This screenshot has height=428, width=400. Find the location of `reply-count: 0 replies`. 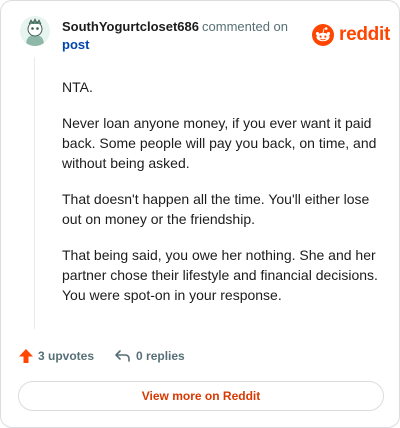

reply-count: 0 replies is located at coordinates (160, 356).